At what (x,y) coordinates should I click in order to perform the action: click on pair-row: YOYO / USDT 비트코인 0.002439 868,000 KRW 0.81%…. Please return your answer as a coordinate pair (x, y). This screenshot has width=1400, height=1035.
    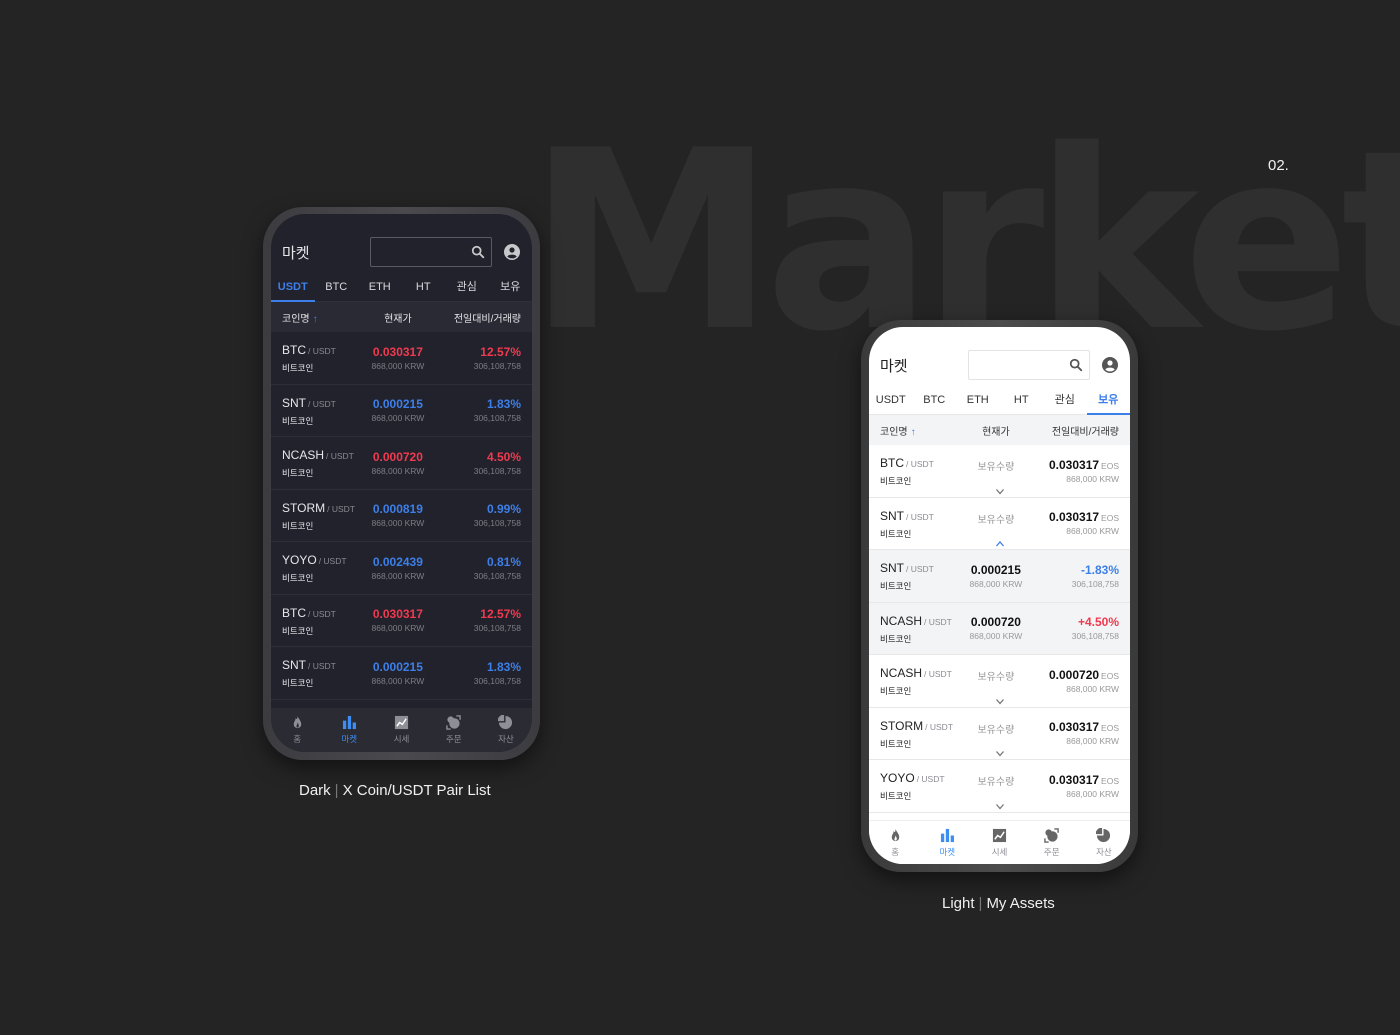
    Looking at the image, I should click on (401, 568).